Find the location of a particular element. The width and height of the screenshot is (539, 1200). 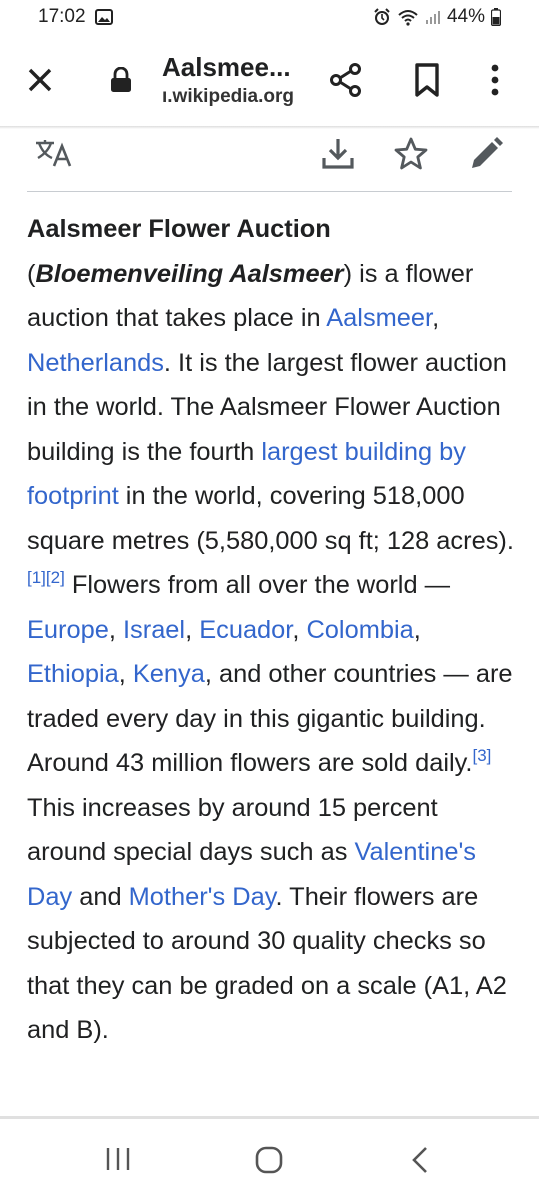

more-options-icon is located at coordinates (495, 80).